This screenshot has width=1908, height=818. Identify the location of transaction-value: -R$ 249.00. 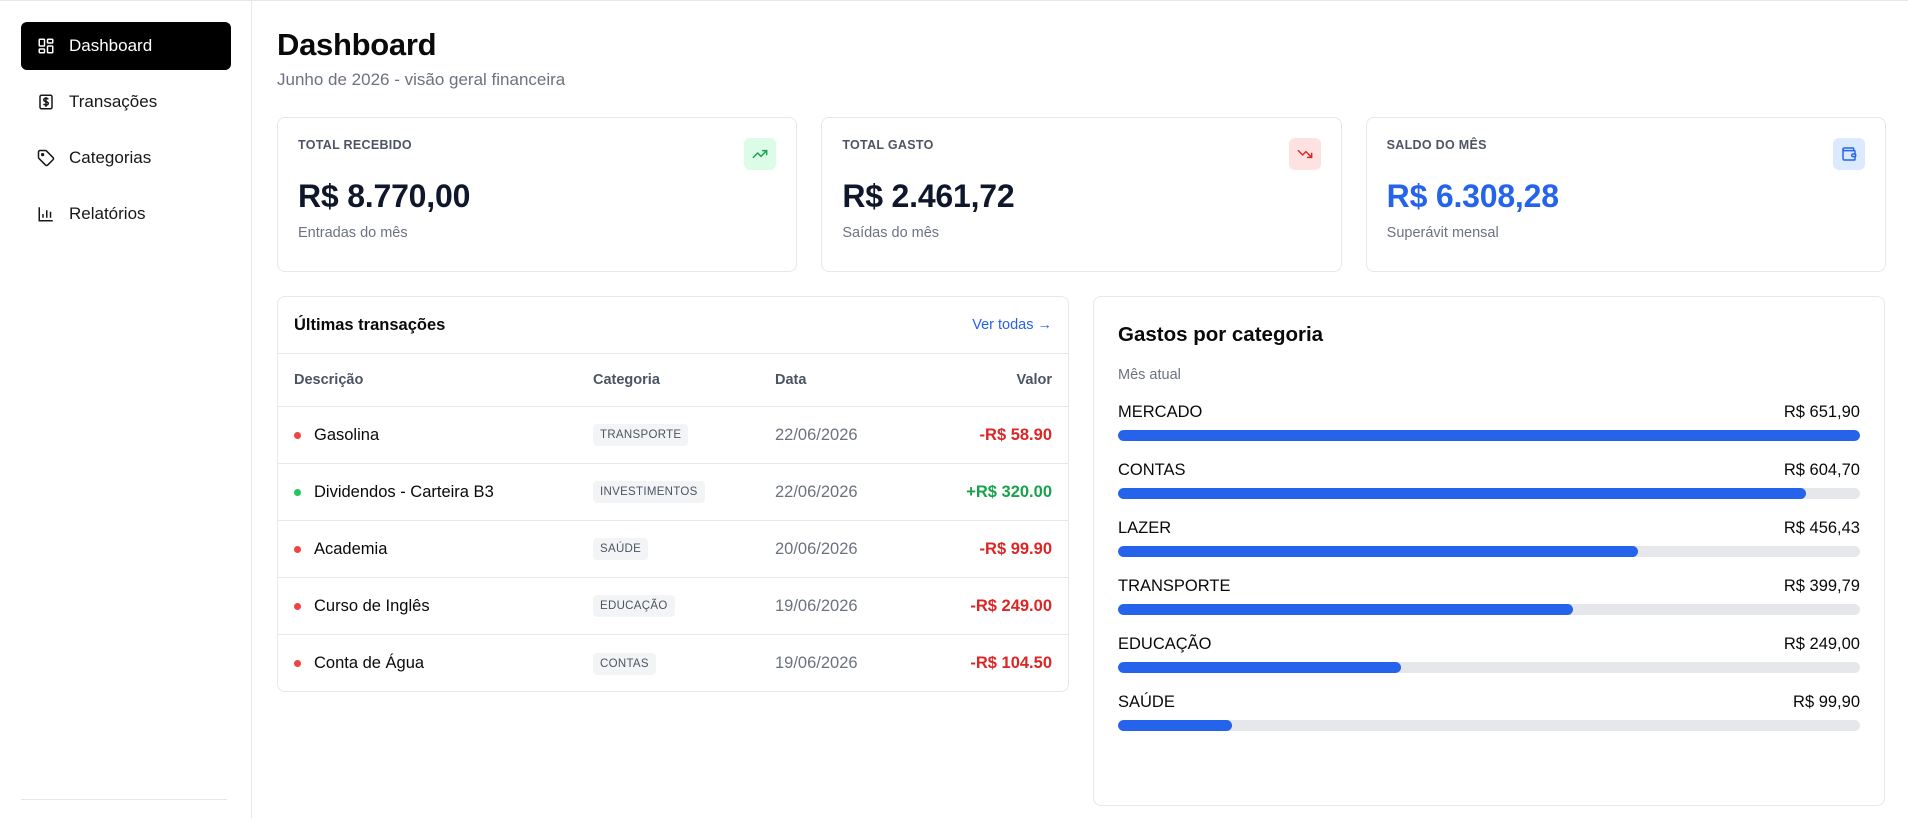
(1011, 605).